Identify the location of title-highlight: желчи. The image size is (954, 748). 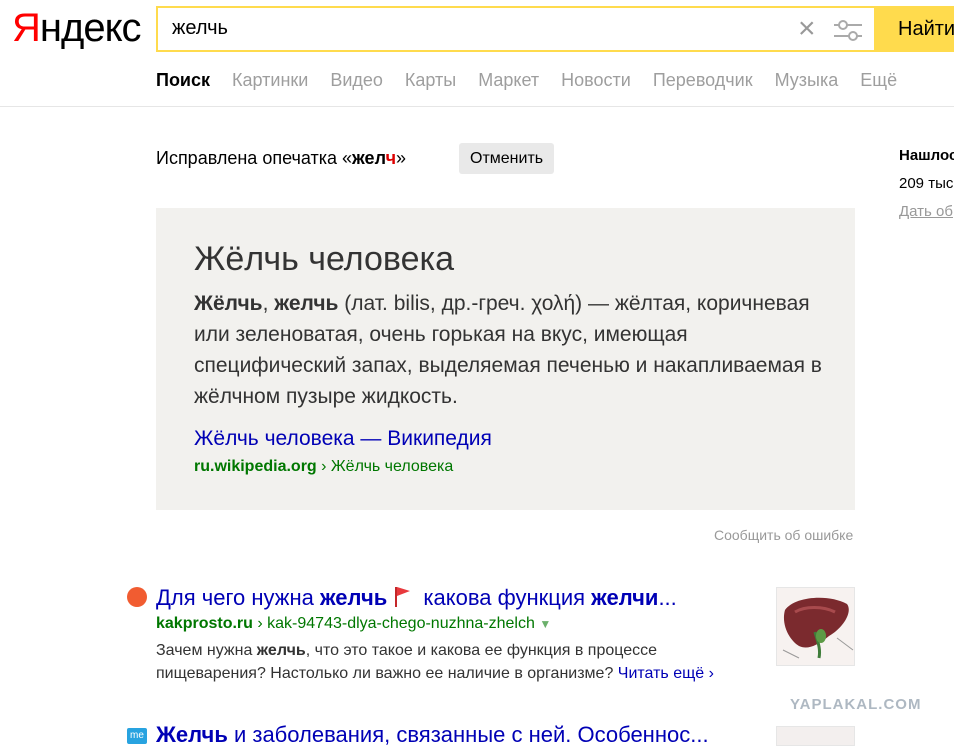
(625, 597).